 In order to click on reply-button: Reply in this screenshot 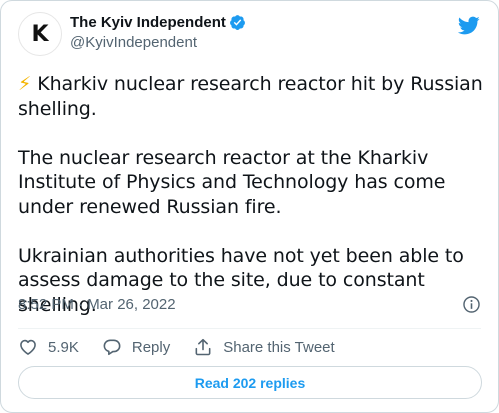, I will do `click(136, 347)`.